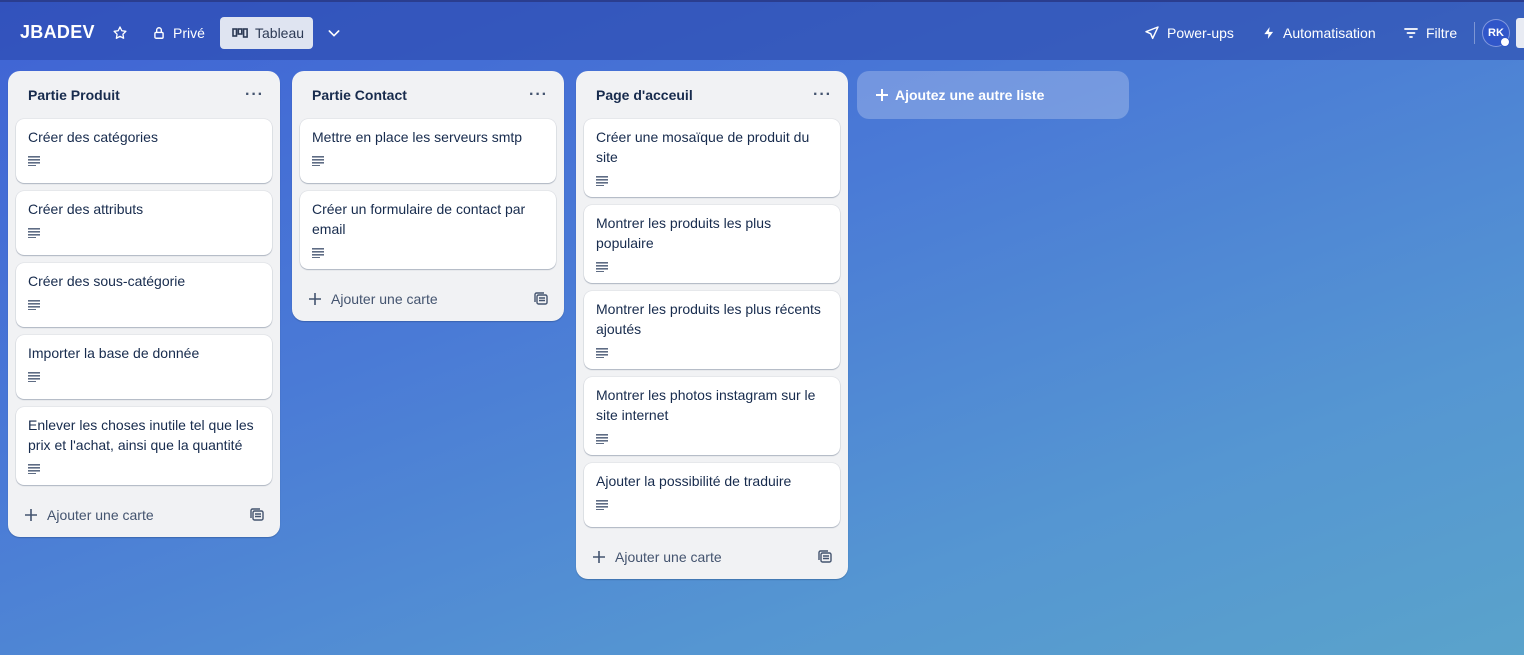  What do you see at coordinates (1269, 33) in the screenshot?
I see `lightning-icon` at bounding box center [1269, 33].